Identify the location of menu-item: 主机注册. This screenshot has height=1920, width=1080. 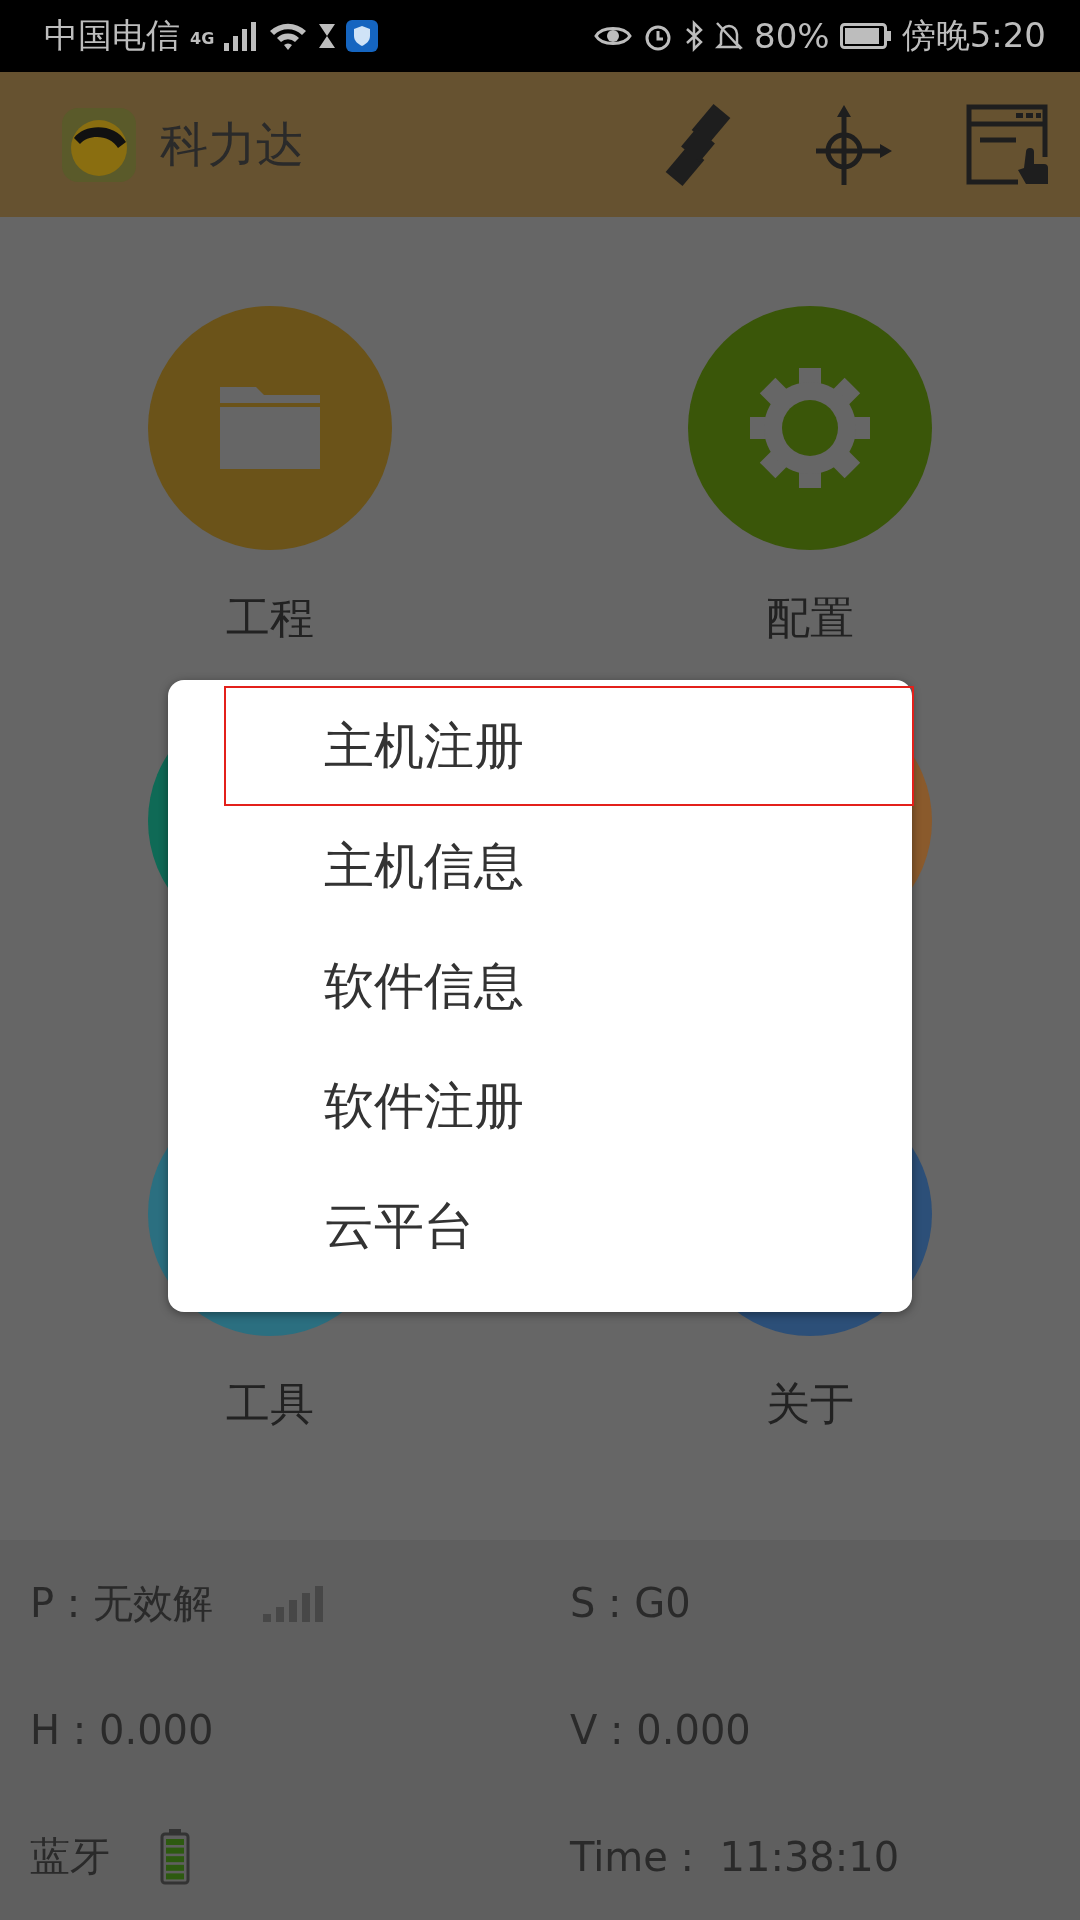
(569, 746).